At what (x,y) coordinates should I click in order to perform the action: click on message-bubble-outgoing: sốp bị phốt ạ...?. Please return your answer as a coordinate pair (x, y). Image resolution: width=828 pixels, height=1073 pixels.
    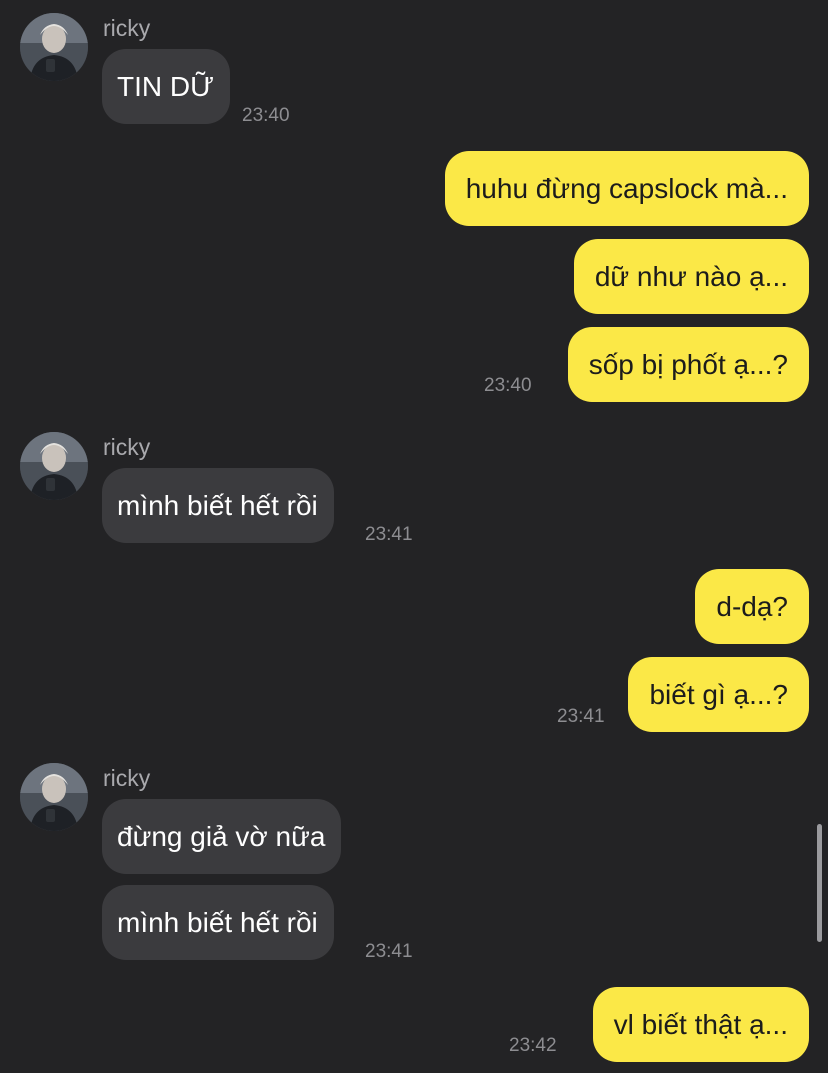
    Looking at the image, I should click on (688, 364).